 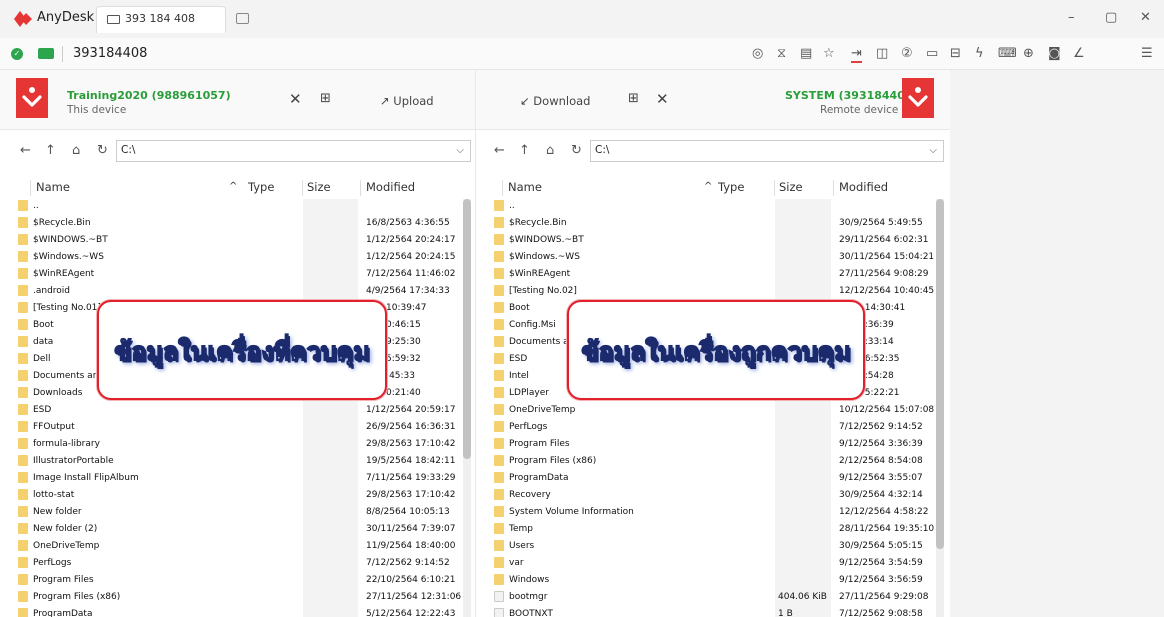 I want to click on local-scrollbar, so click(x=467, y=408).